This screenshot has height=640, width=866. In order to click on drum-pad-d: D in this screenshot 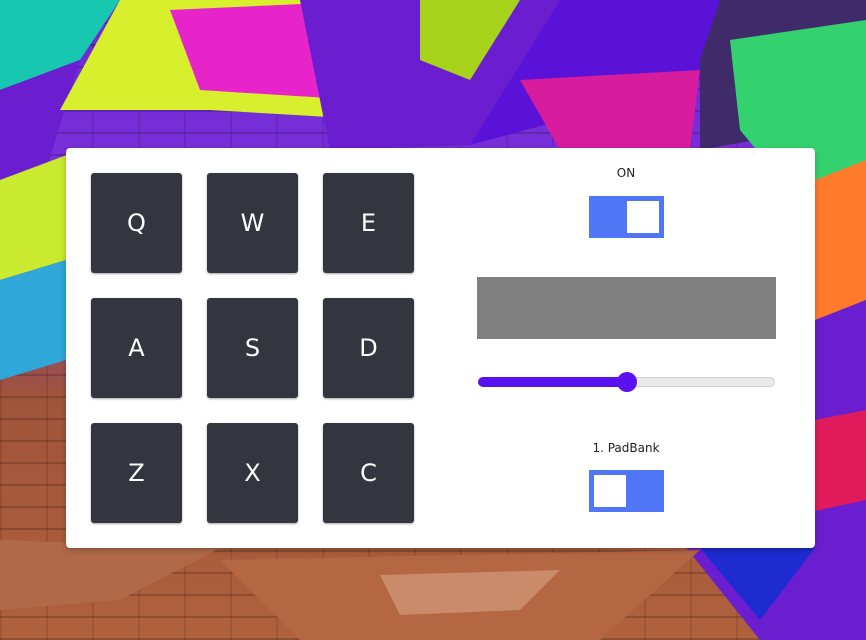, I will do `click(368, 348)`.